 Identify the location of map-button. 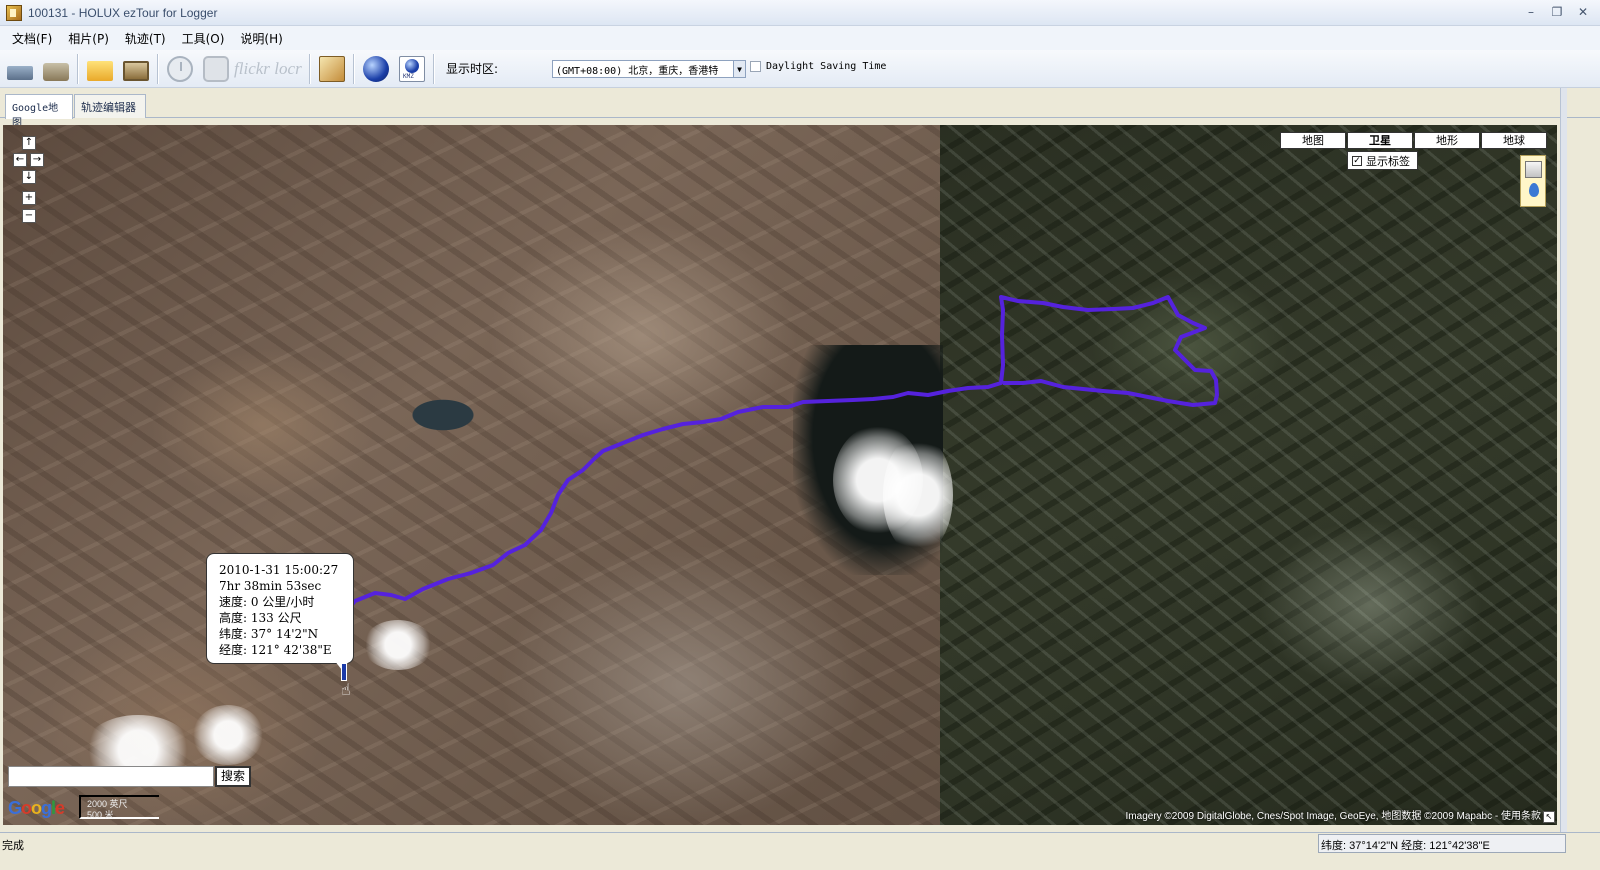
(332, 69).